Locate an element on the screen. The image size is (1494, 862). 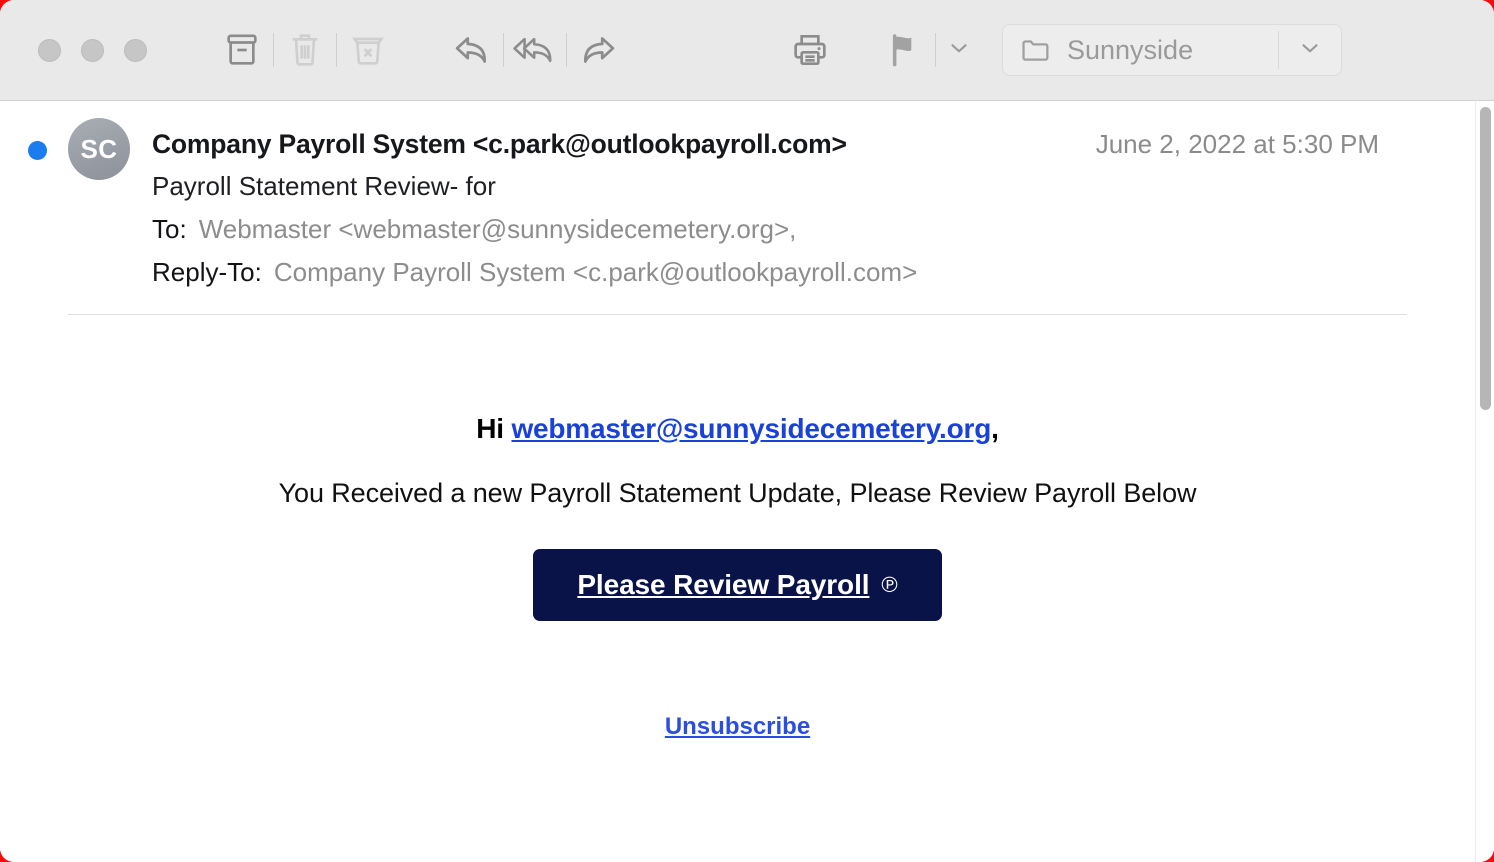
folder-icon is located at coordinates (1036, 50).